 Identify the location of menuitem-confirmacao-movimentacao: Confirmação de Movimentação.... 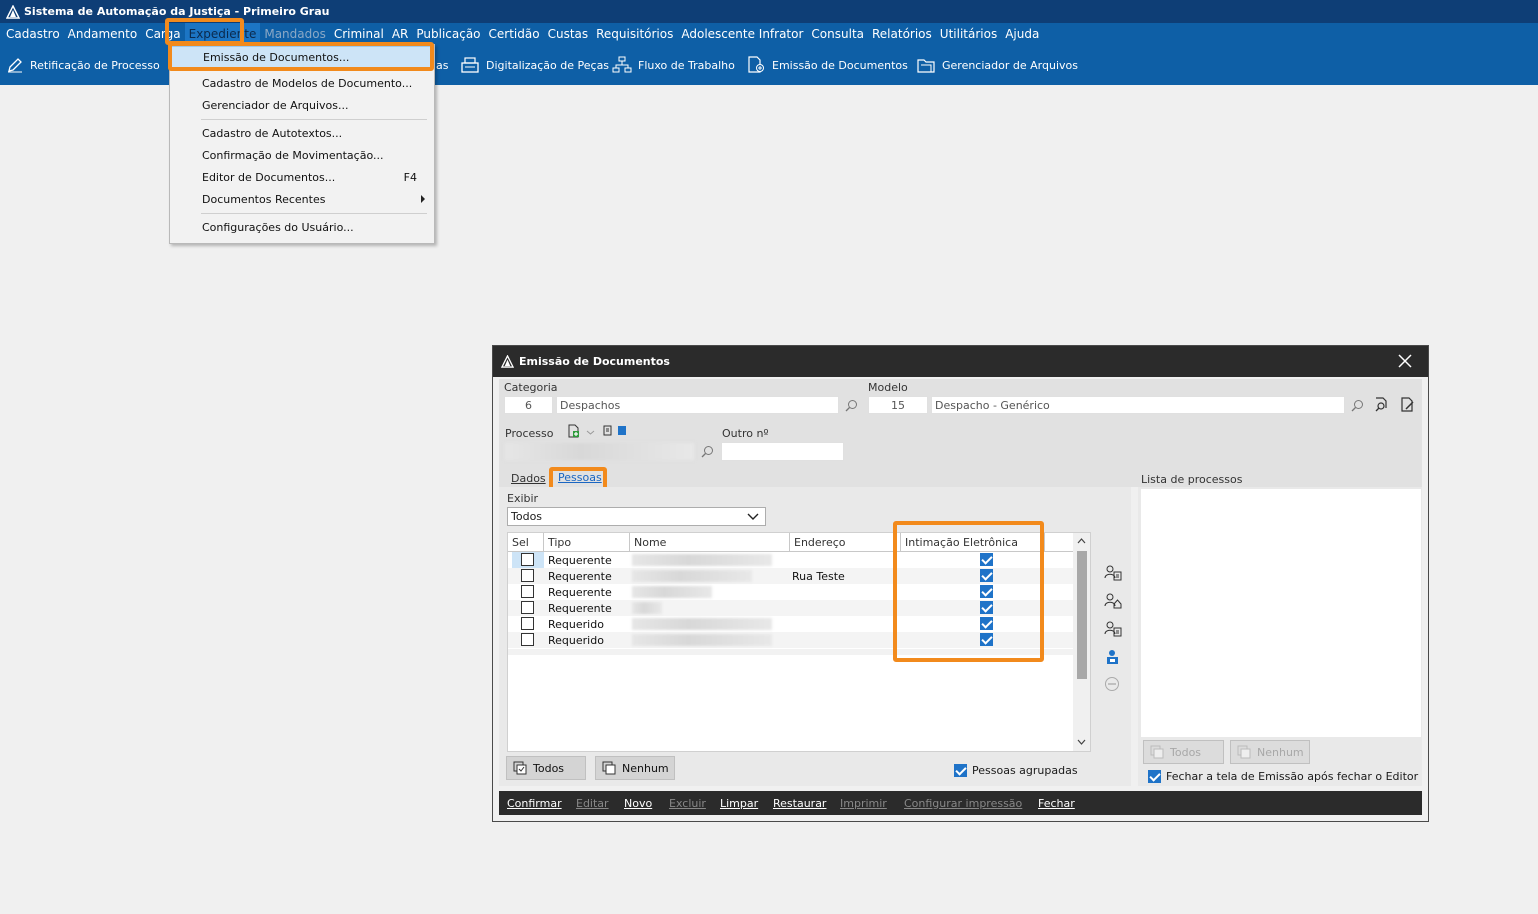
(302, 155).